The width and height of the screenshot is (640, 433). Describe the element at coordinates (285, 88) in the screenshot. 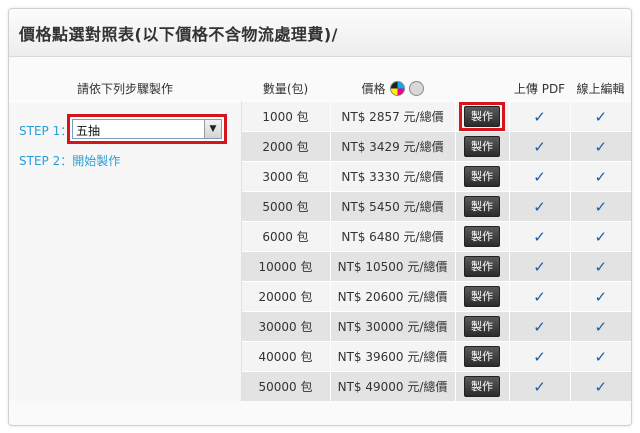

I see `header-quantity: 數量(包)` at that location.